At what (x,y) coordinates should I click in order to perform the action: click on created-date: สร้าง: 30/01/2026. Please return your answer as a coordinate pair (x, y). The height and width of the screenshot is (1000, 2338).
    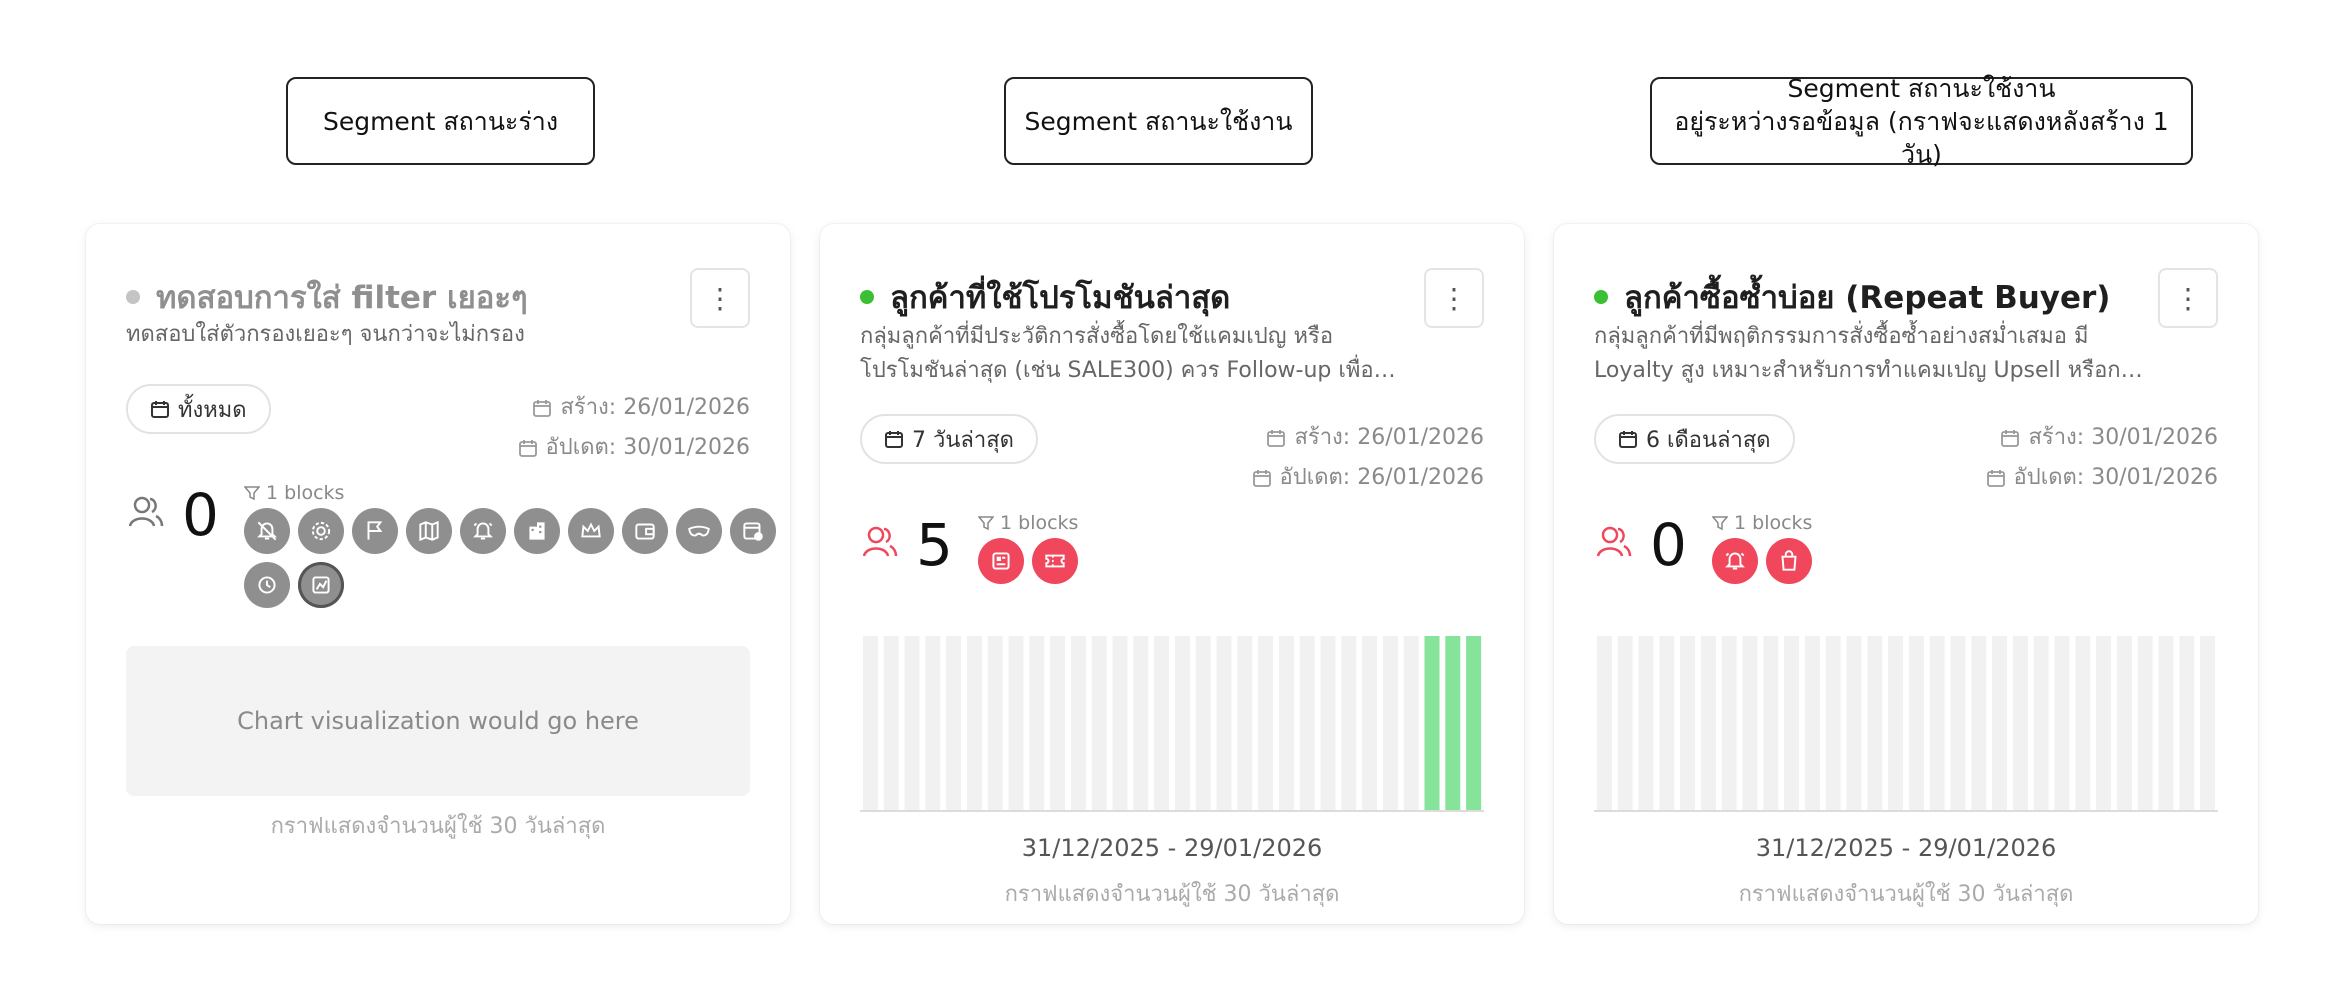
    Looking at the image, I should click on (2123, 437).